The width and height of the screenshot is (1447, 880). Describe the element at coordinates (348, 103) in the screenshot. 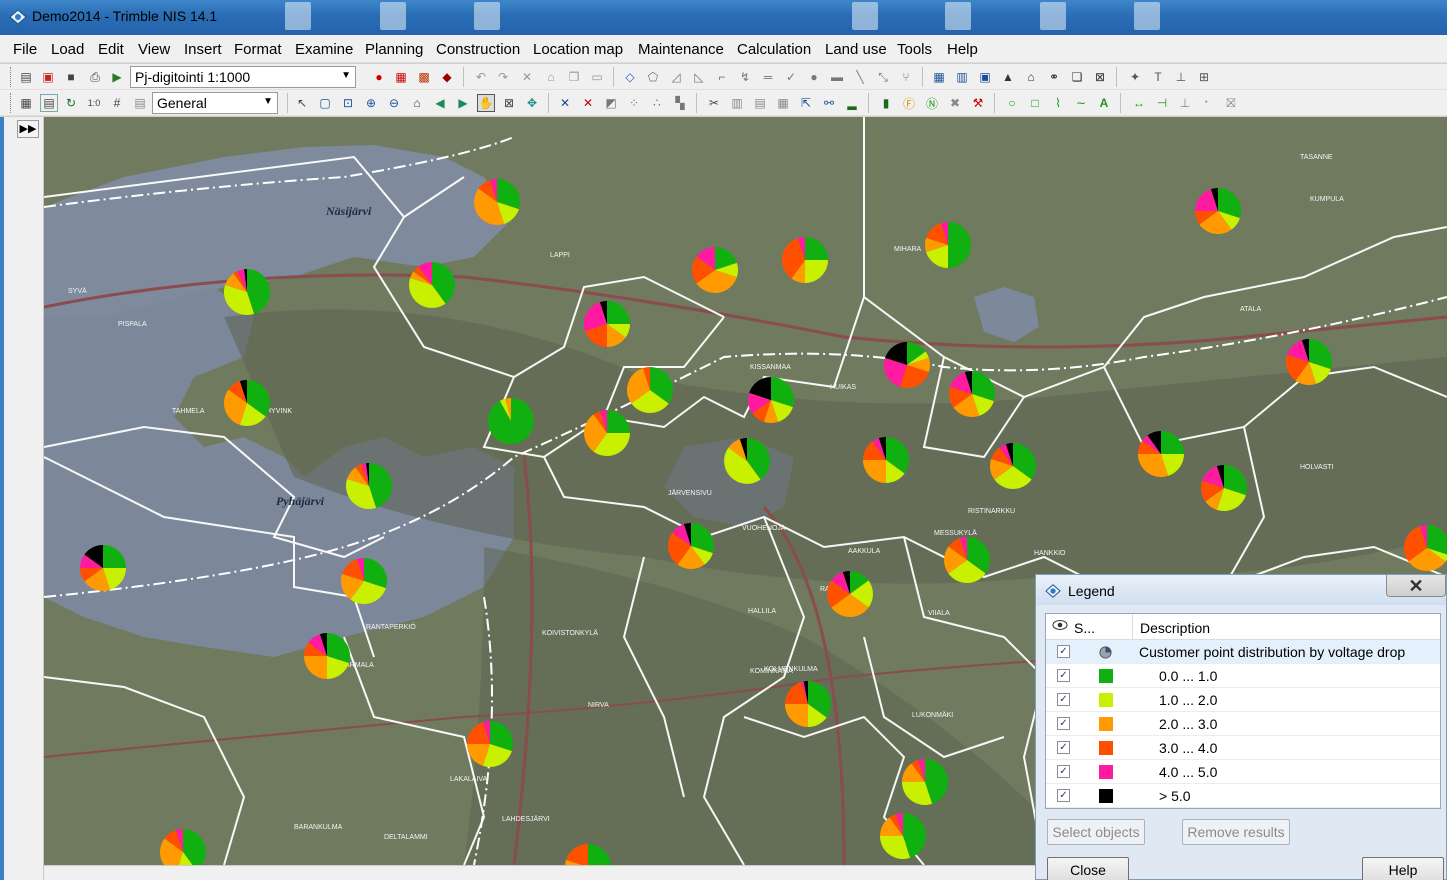

I see `zoom-window-icon: ⊡` at that location.